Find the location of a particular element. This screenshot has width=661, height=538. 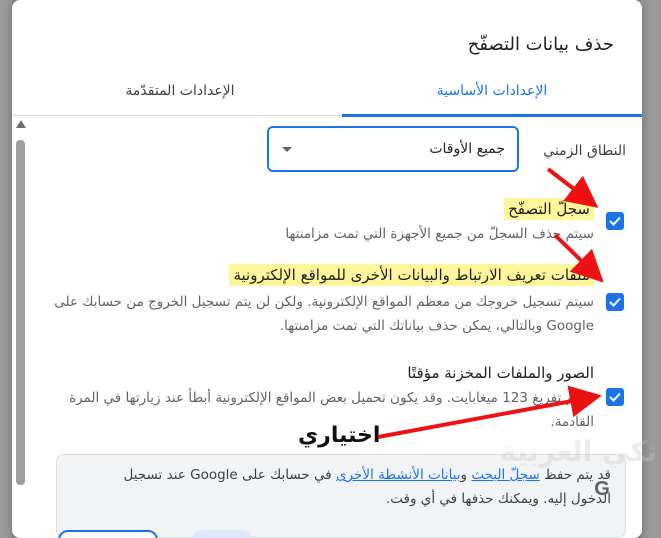

browsing-history-checkbox is located at coordinates (615, 221).